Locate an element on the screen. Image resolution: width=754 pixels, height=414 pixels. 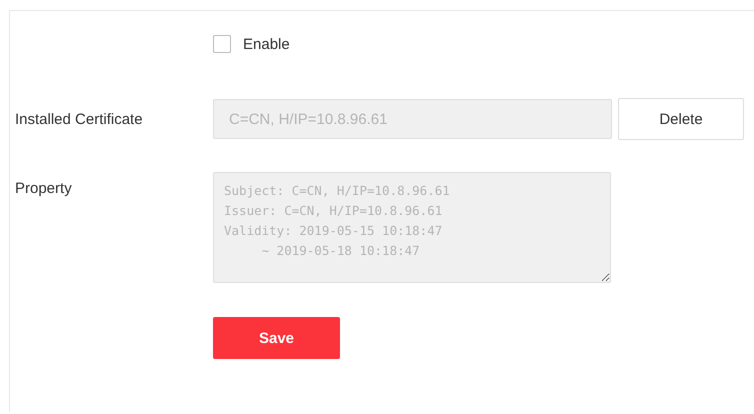
field-label: Property is located at coordinates (44, 188).